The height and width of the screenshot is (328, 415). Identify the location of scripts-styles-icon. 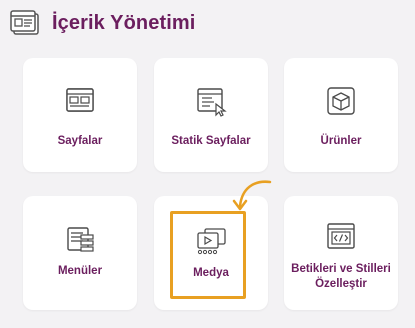
(341, 236).